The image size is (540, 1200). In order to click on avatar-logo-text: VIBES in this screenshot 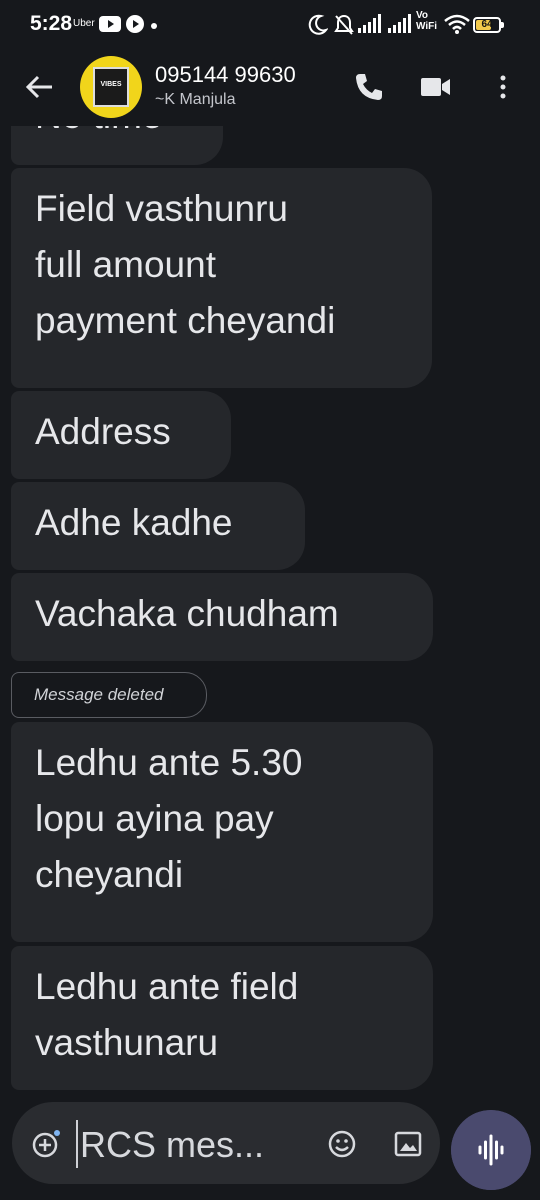, I will do `click(111, 84)`.